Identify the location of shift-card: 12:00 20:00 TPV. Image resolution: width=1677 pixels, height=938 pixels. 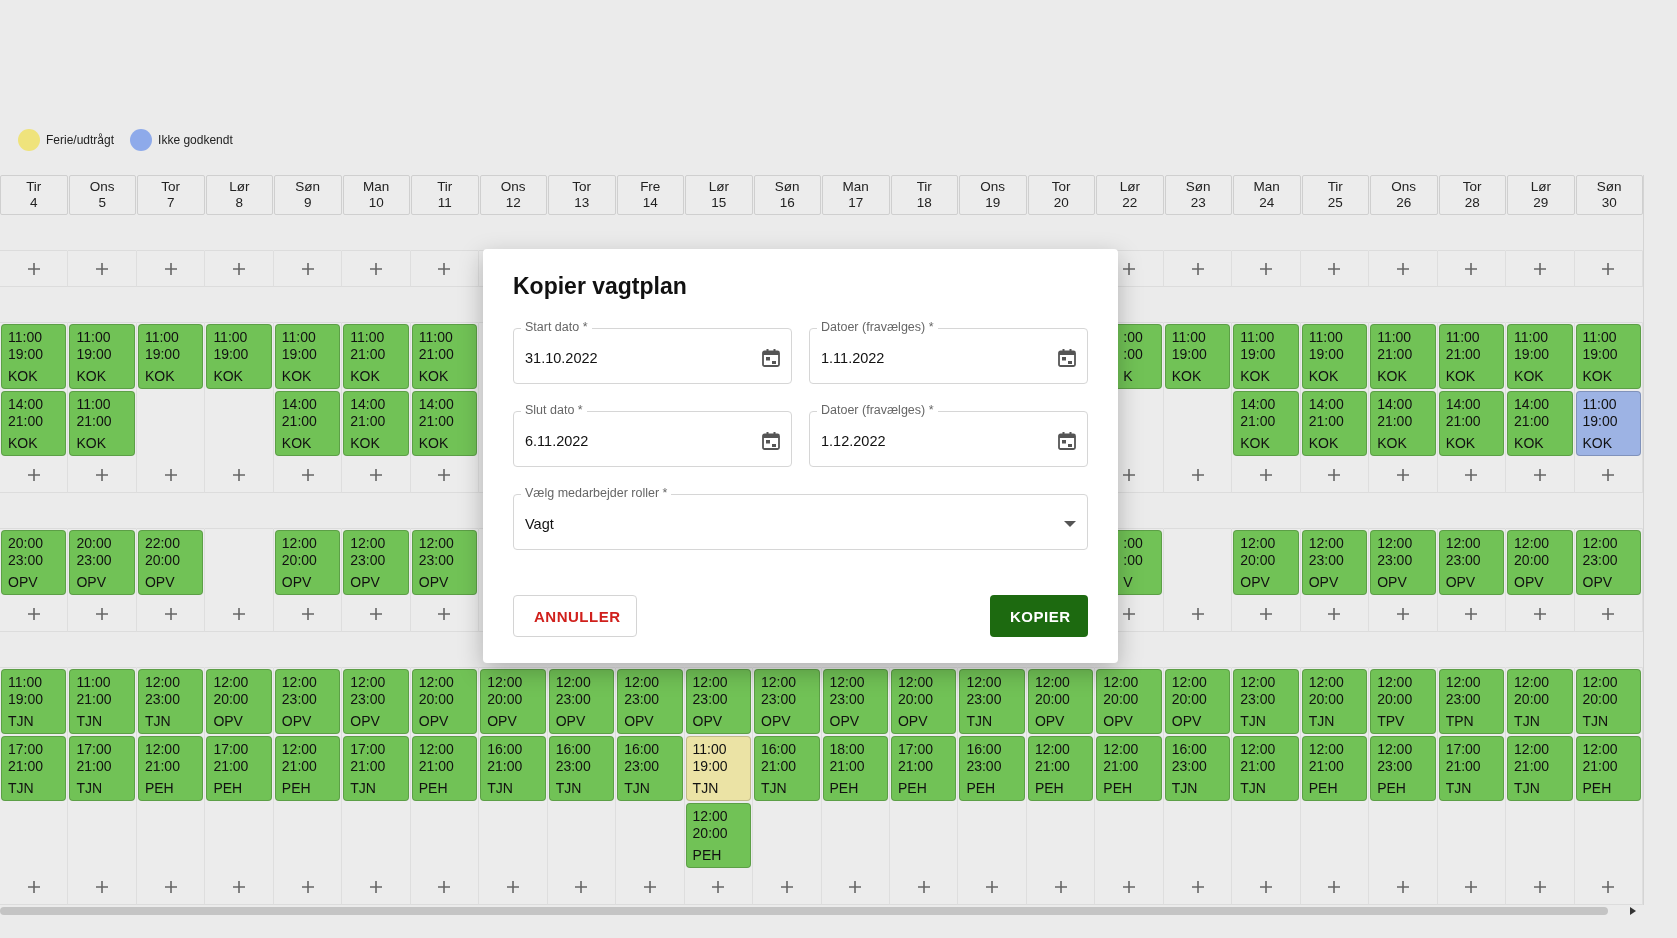
(1403, 701).